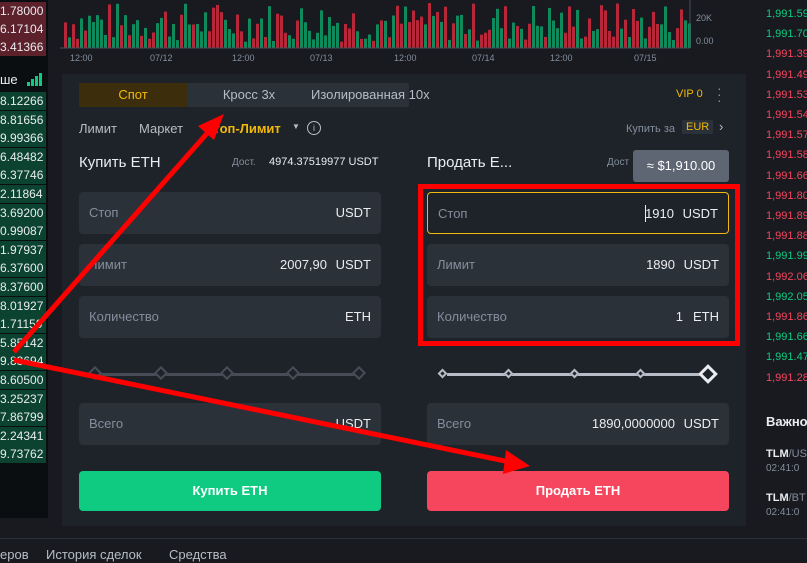 The width and height of the screenshot is (807, 563). I want to click on tab-orders: еров, so click(14, 554).